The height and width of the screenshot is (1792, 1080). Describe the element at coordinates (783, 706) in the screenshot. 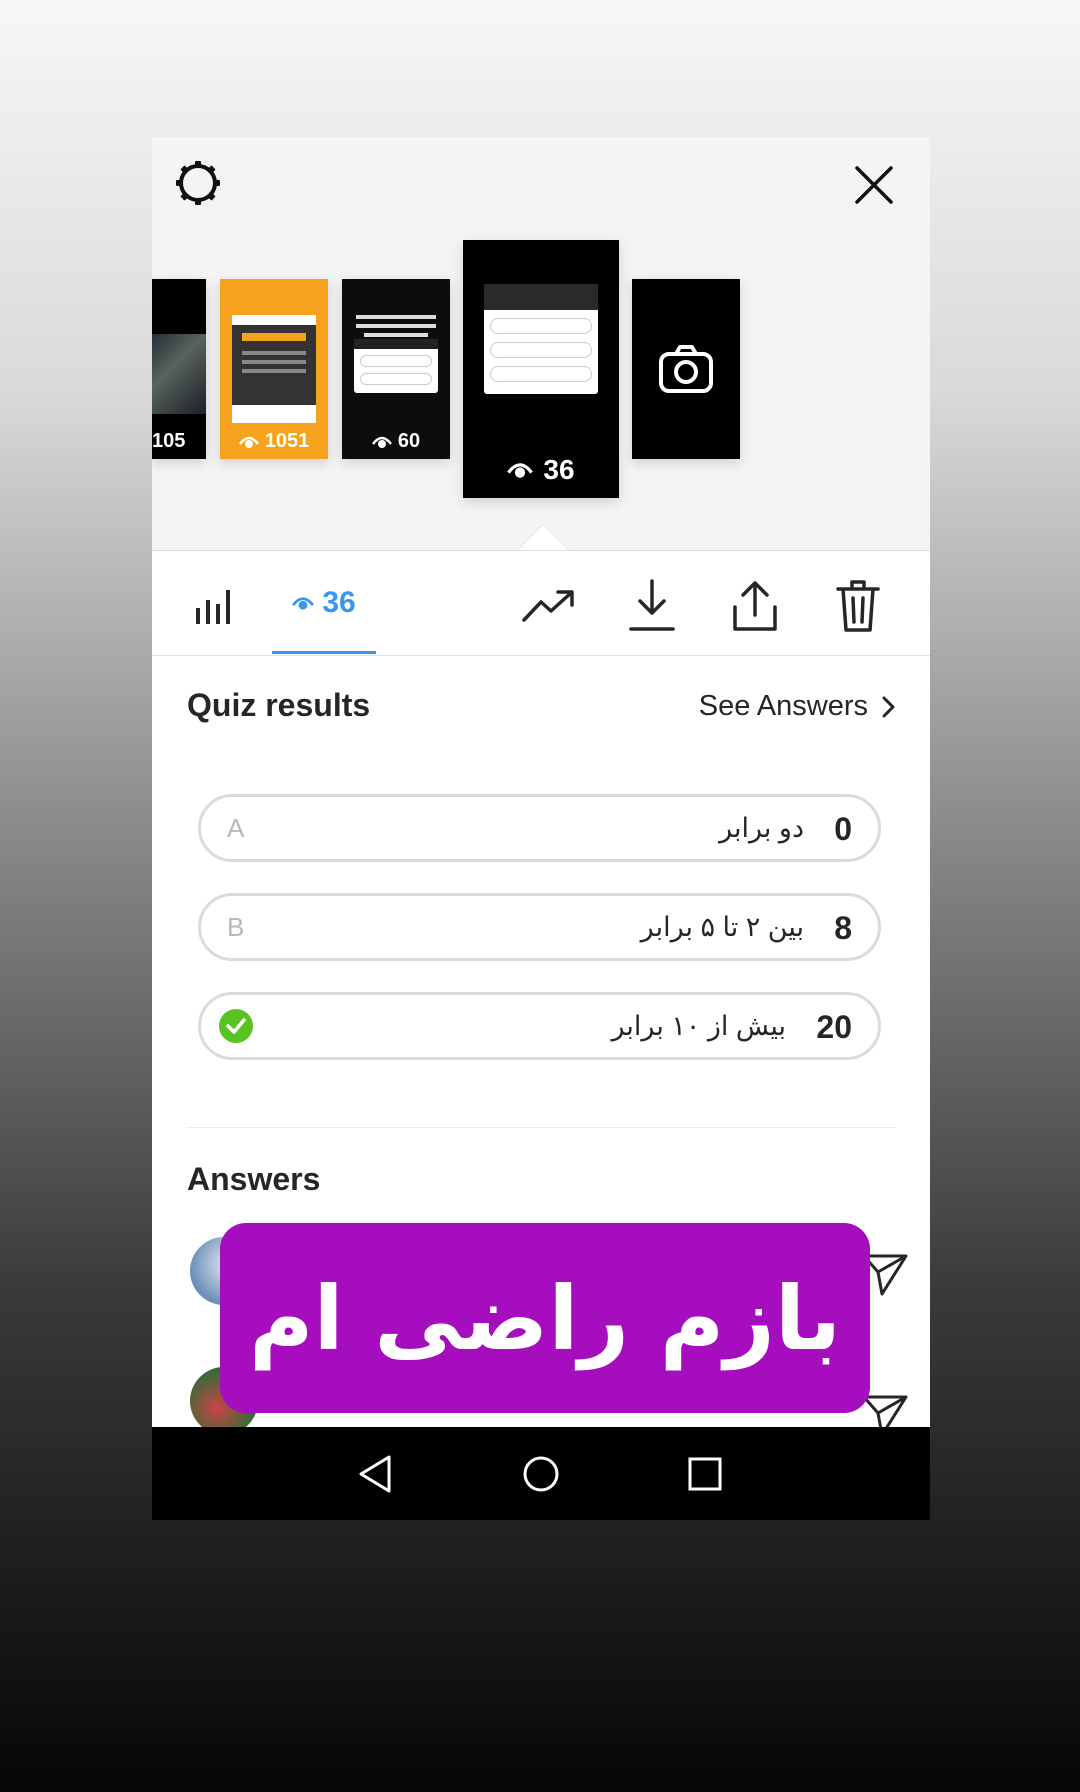

I see `see-answers-label: See Answers` at that location.